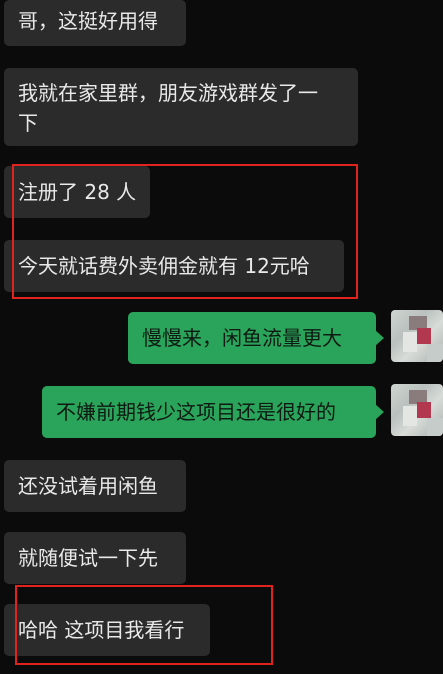 This screenshot has width=443, height=674. Describe the element at coordinates (88, 21) in the screenshot. I see `message-text: 哥，这挺好用得` at that location.